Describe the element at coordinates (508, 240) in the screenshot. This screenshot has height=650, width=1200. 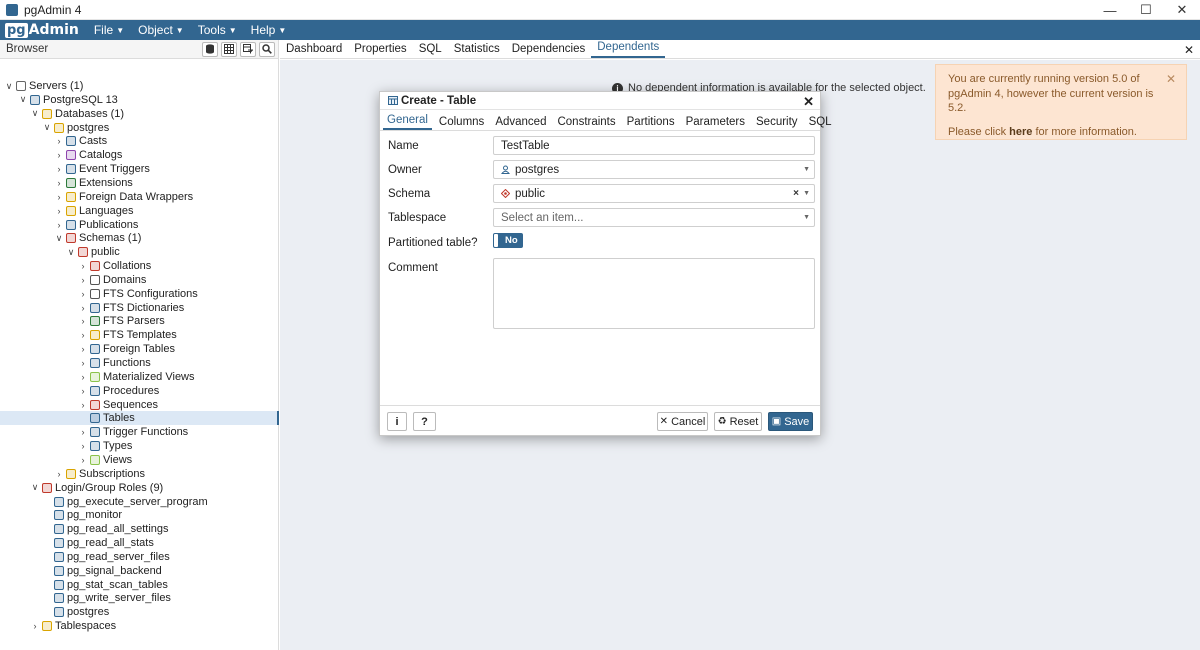
I see `partitioned-toggle: No` at that location.